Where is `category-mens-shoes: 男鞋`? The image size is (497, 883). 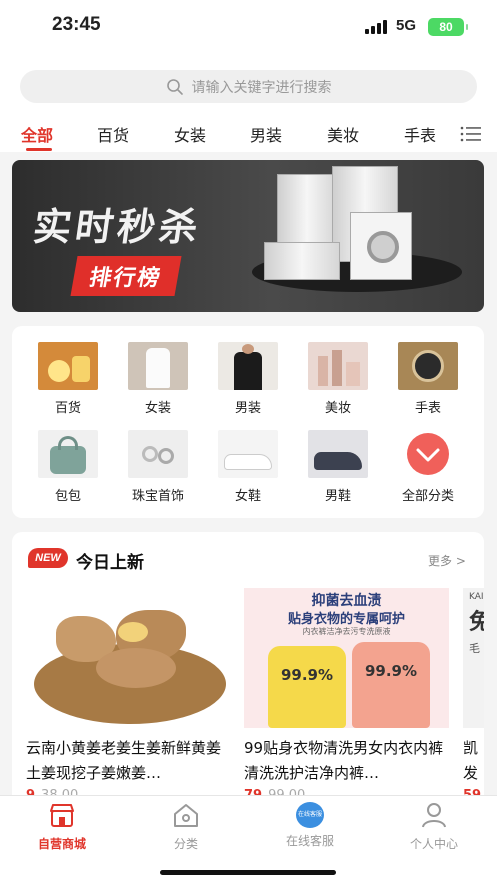 category-mens-shoes: 男鞋 is located at coordinates (338, 467).